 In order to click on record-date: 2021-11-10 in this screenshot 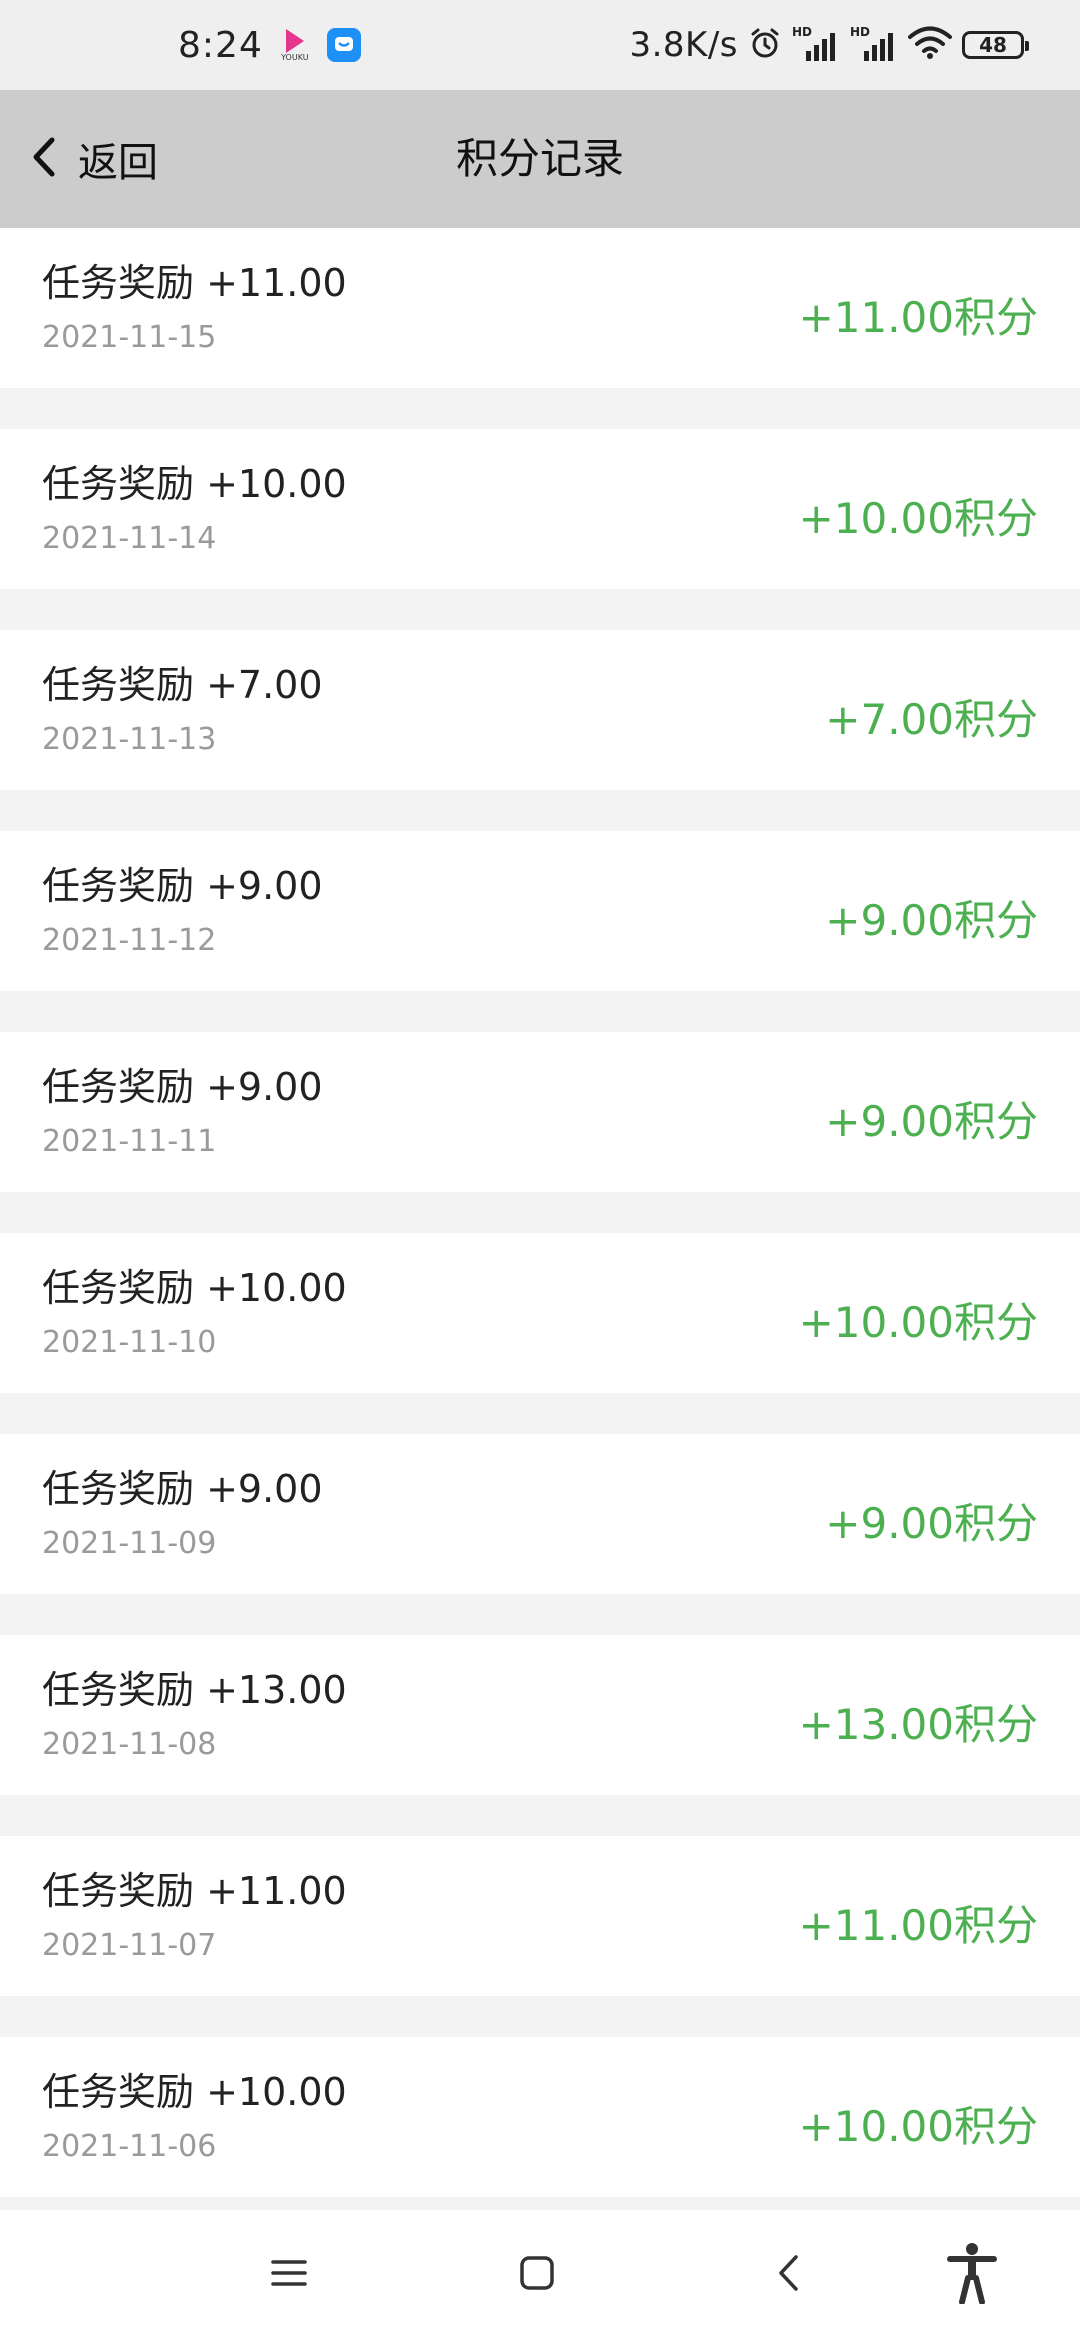, I will do `click(129, 1342)`.